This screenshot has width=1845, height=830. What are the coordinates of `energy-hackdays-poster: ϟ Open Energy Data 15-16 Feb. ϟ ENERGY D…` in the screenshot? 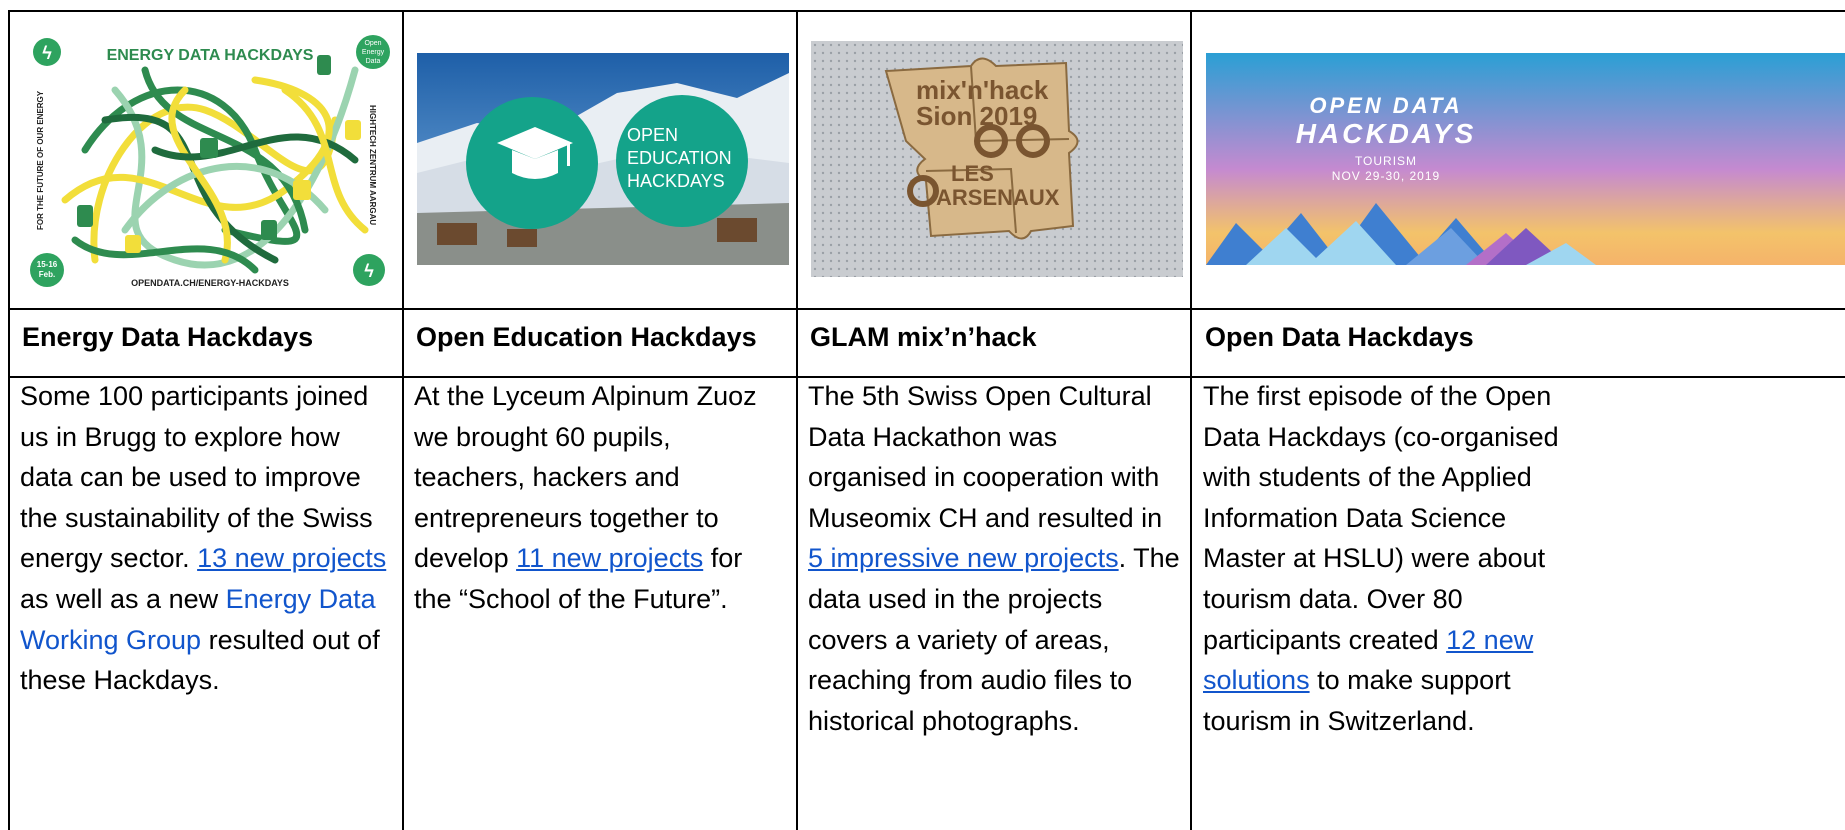 It's located at (210, 161).